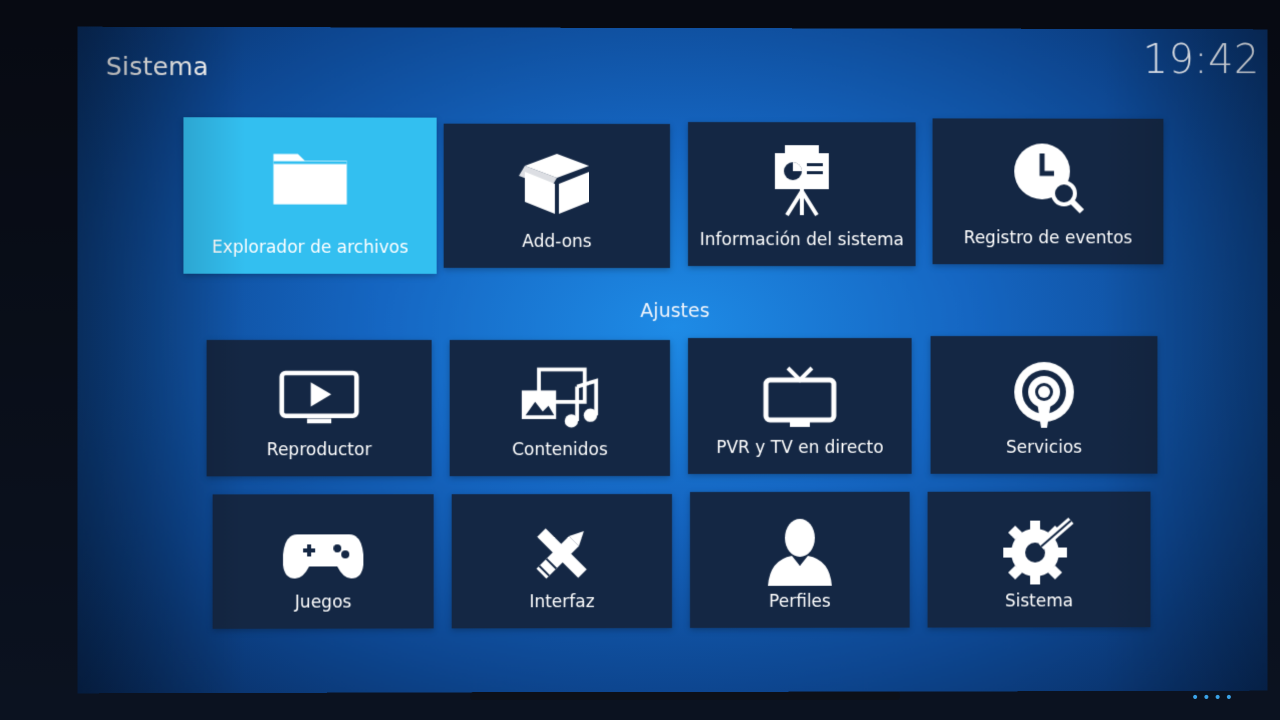  What do you see at coordinates (1039, 601) in the screenshot?
I see `tile-label: Sistema` at bounding box center [1039, 601].